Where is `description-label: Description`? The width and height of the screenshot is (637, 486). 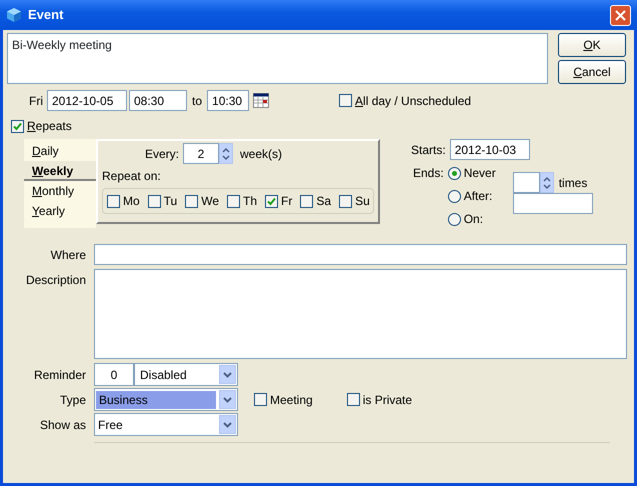 description-label: Description is located at coordinates (55, 280).